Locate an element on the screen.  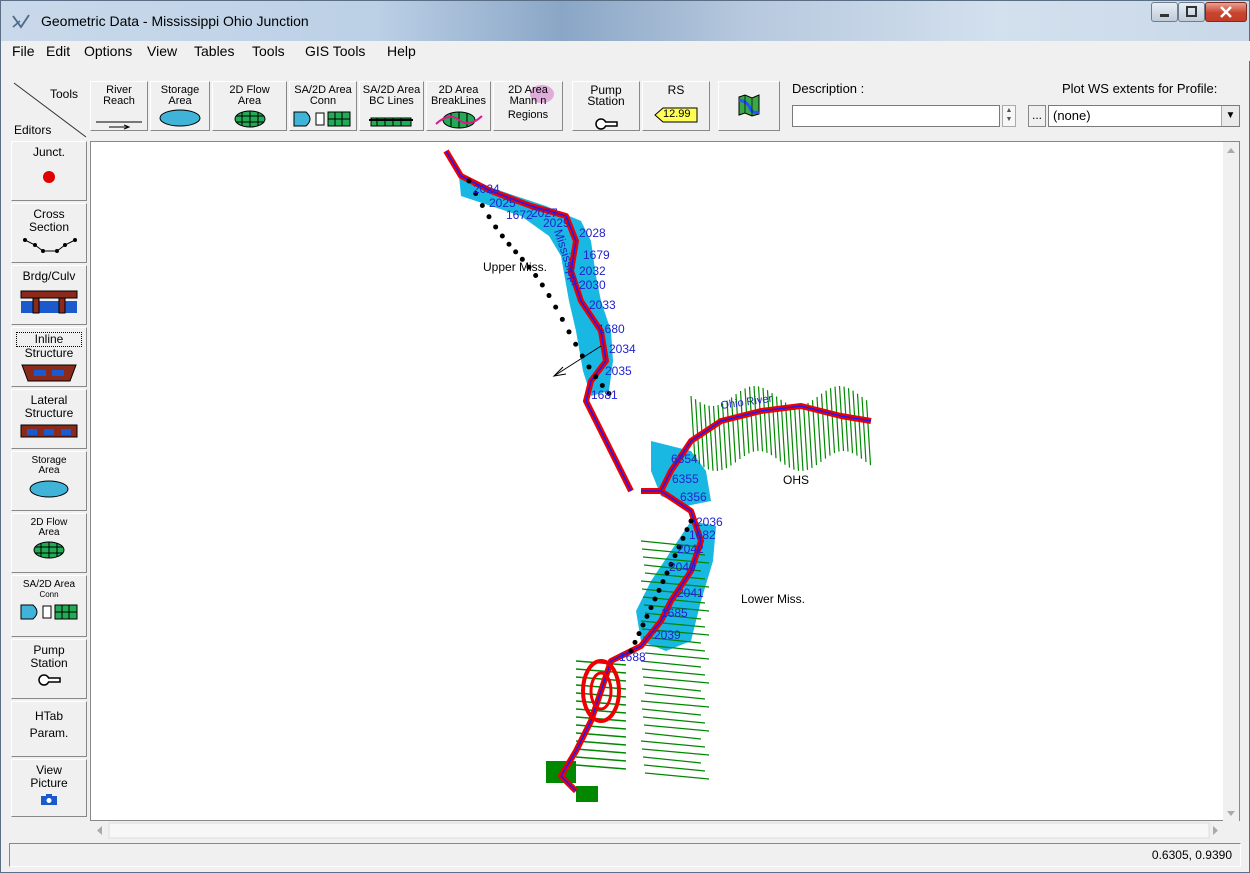
htab-param-editor-button: HTab Param. is located at coordinates (49, 729).